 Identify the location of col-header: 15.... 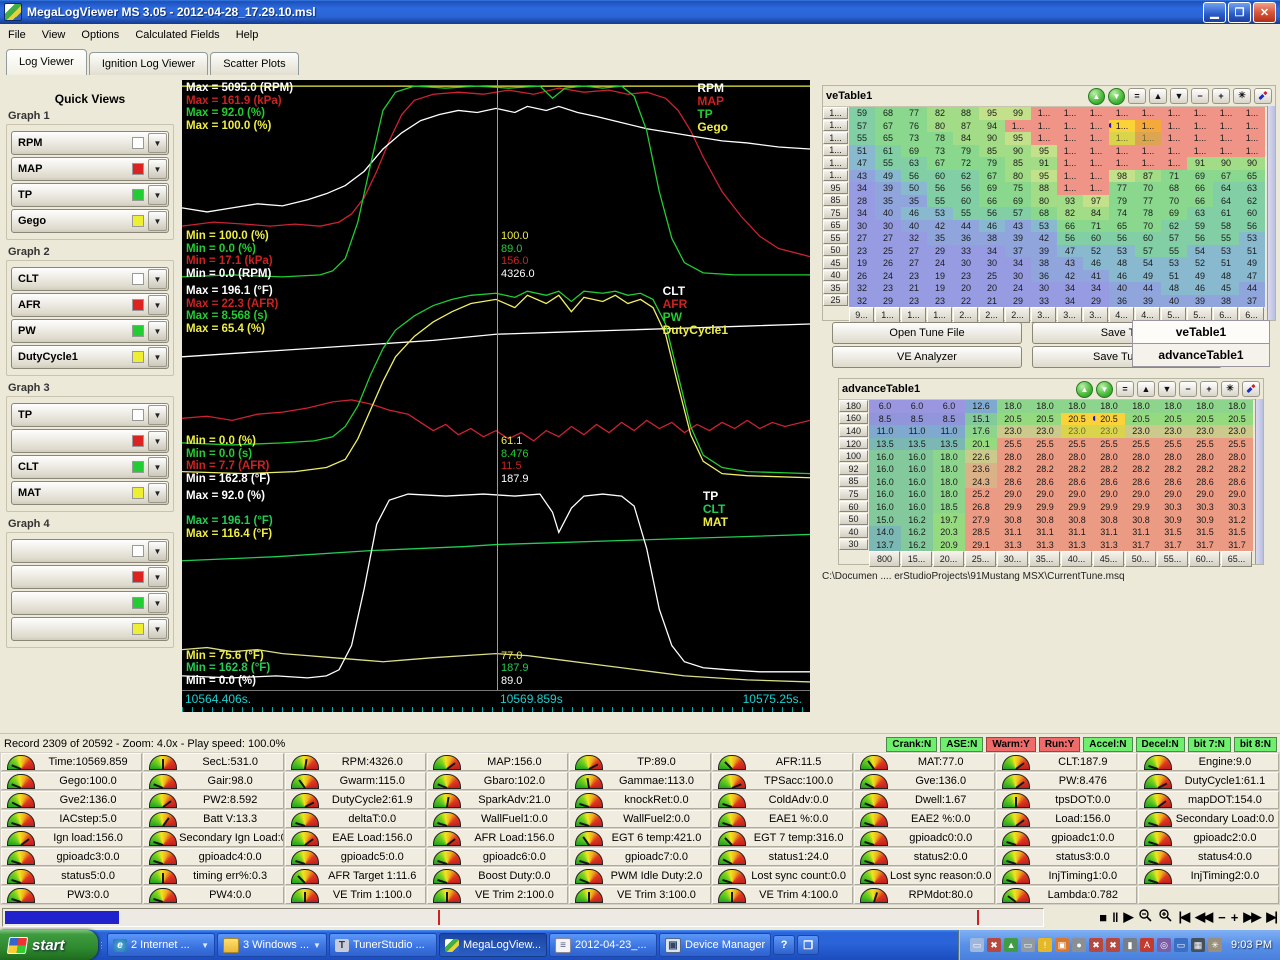
(916, 559).